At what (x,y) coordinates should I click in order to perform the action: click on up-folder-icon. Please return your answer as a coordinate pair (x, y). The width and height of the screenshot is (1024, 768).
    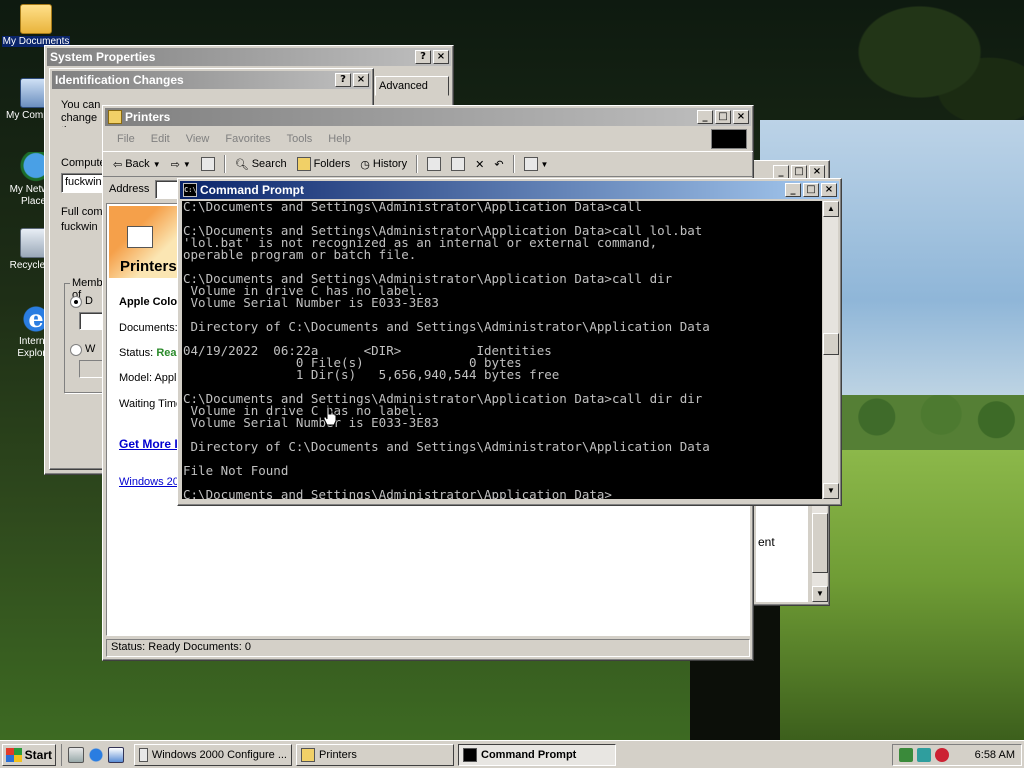
    Looking at the image, I should click on (207, 164).